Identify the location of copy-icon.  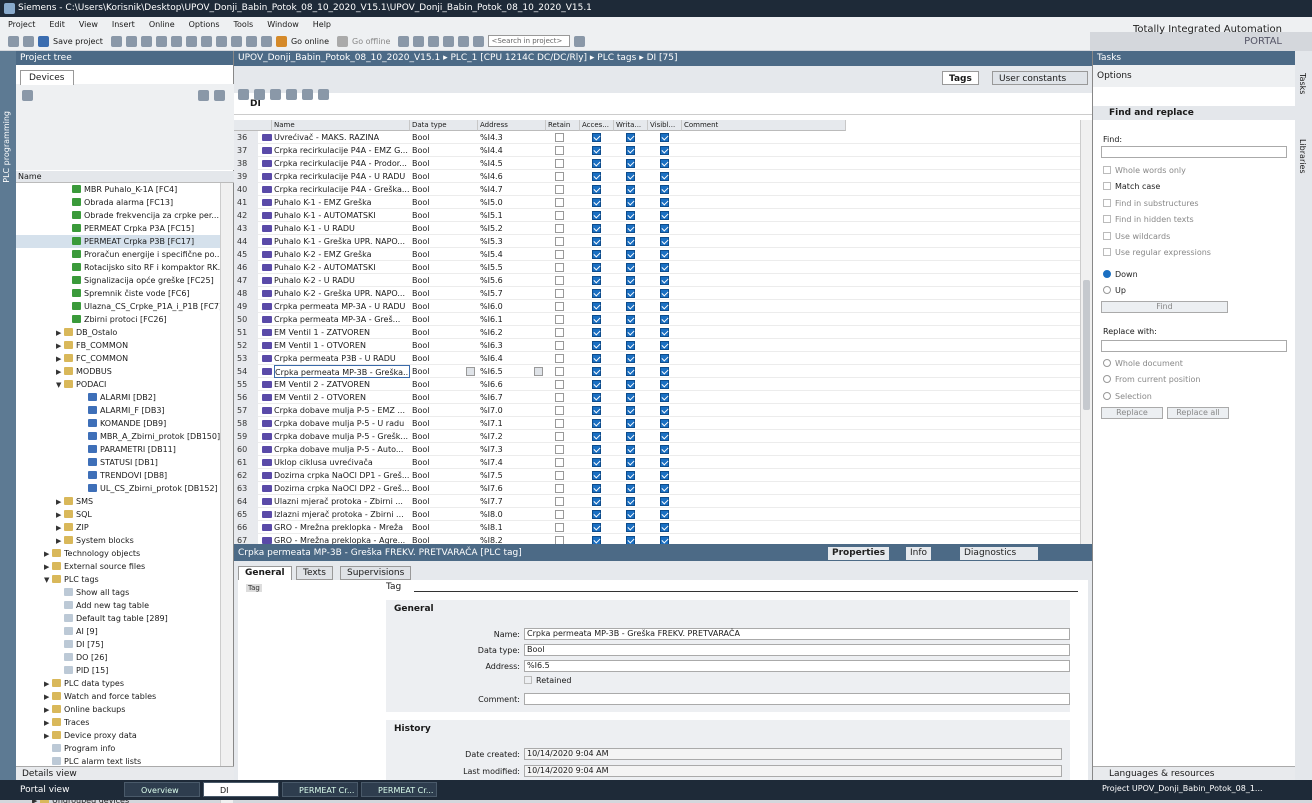
(146, 41).